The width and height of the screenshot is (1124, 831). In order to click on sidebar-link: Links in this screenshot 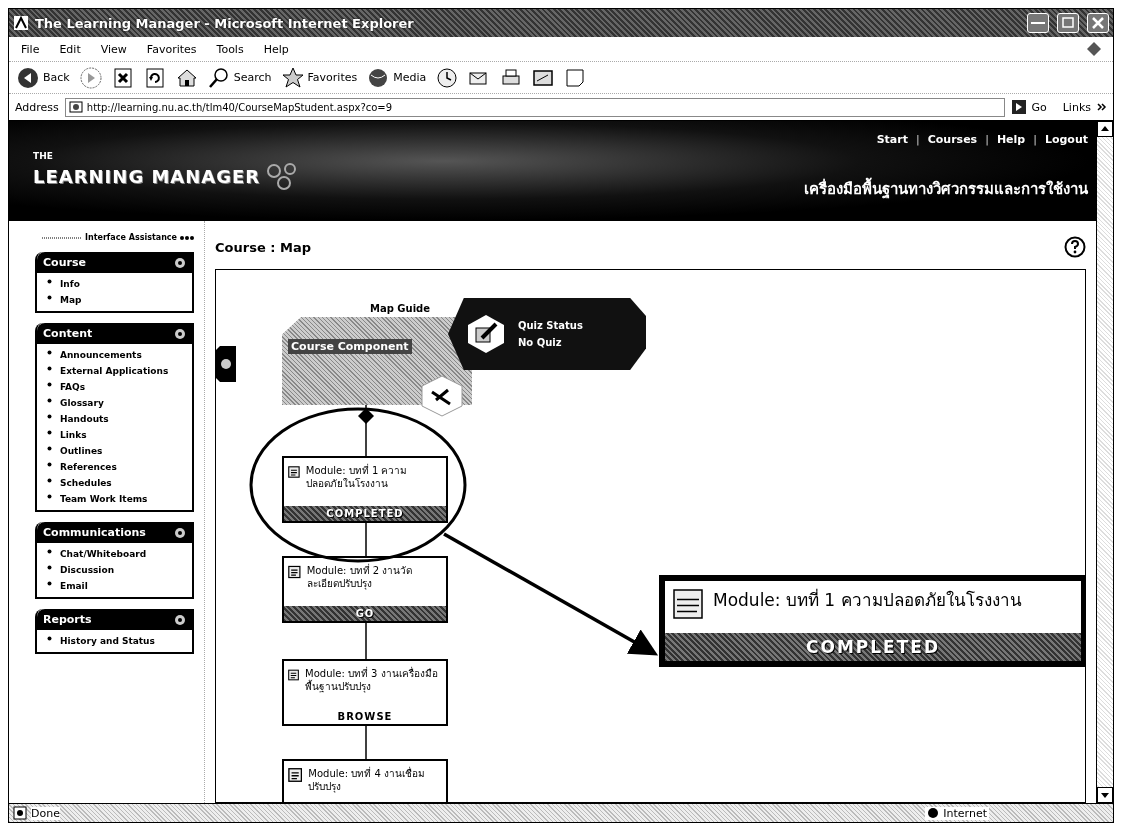, I will do `click(73, 435)`.